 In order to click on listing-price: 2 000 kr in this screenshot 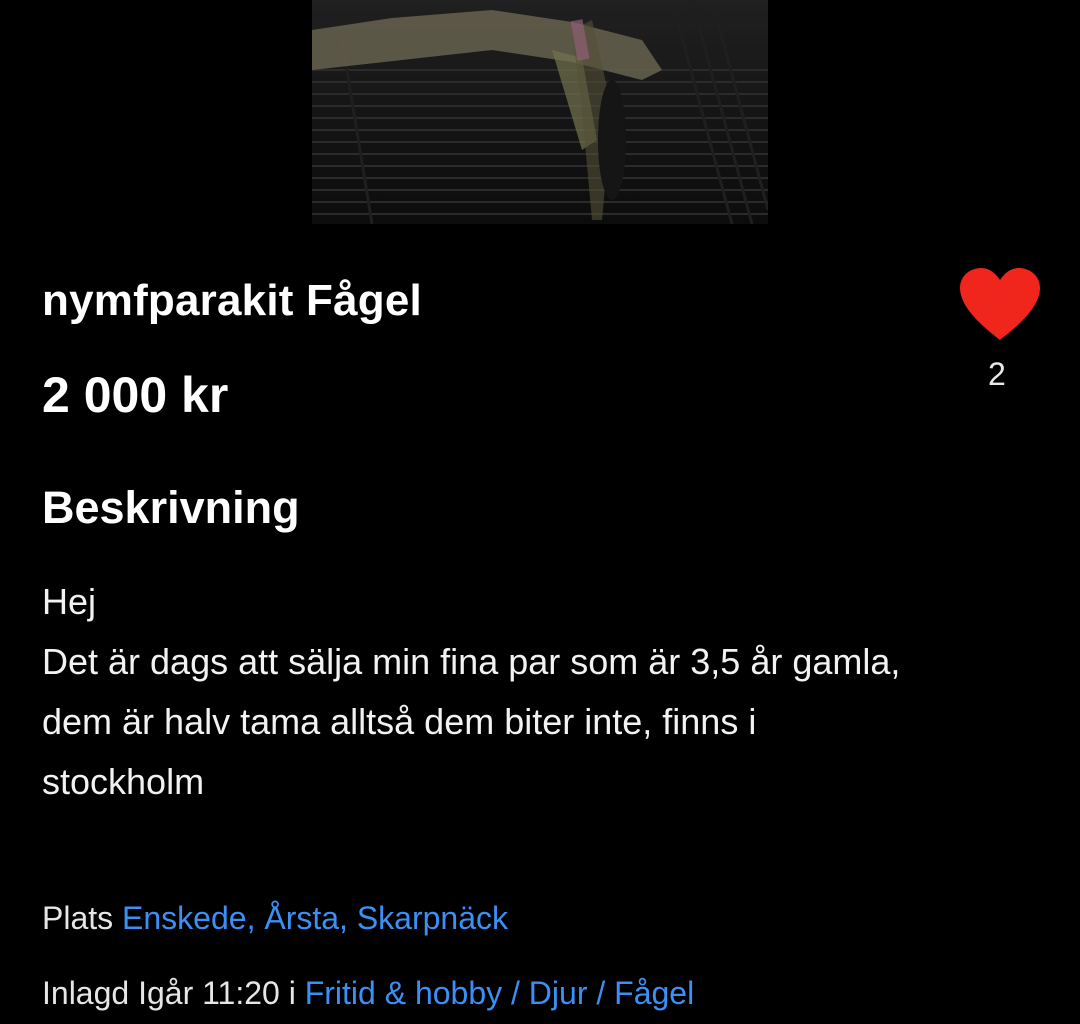, I will do `click(135, 395)`.